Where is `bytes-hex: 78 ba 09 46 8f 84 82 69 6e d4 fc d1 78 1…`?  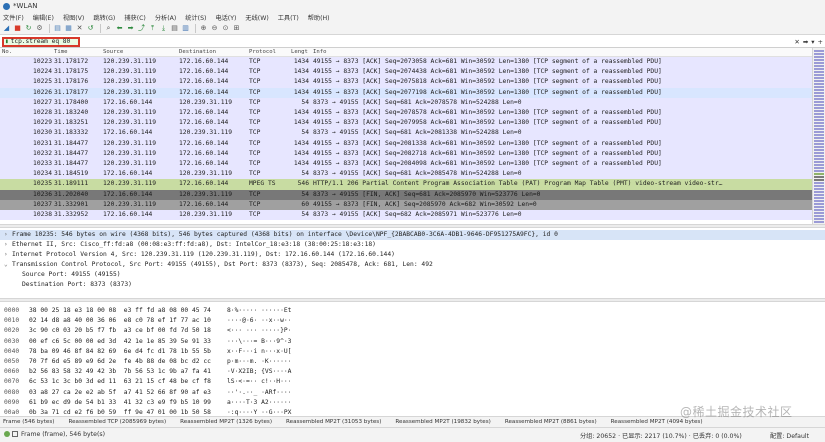
bytes-hex: 78 ba 09 46 8f 84 82 69 6e d4 fc d1 78 1… is located at coordinates (120, 352).